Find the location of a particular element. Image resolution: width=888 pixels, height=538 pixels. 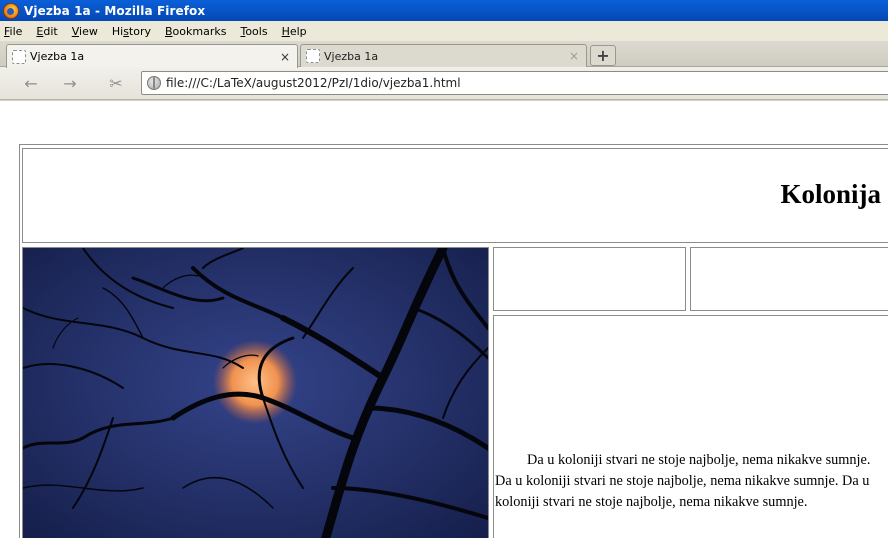

menu-bookmarks: Bookmarks is located at coordinates (195, 31).